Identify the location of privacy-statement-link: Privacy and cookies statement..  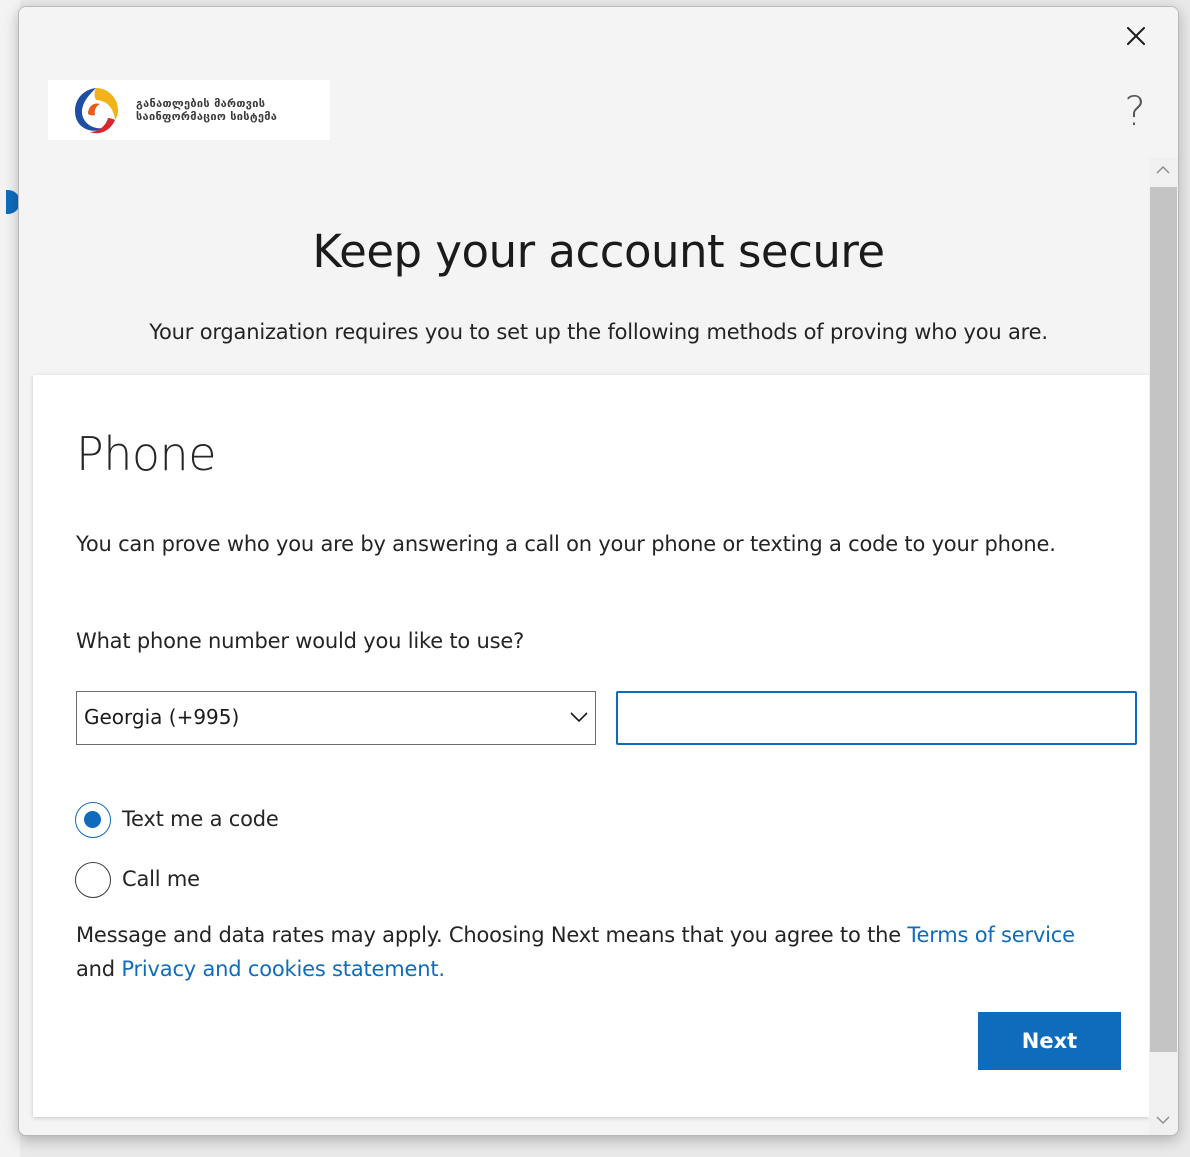
(283, 969).